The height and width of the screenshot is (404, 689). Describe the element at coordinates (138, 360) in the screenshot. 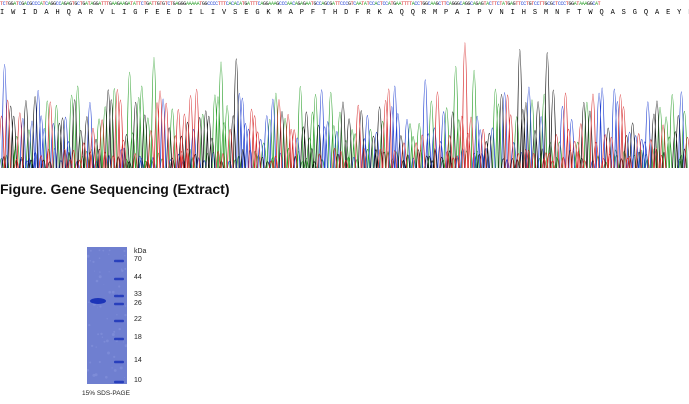

I see `marker-label-14: 14` at that location.